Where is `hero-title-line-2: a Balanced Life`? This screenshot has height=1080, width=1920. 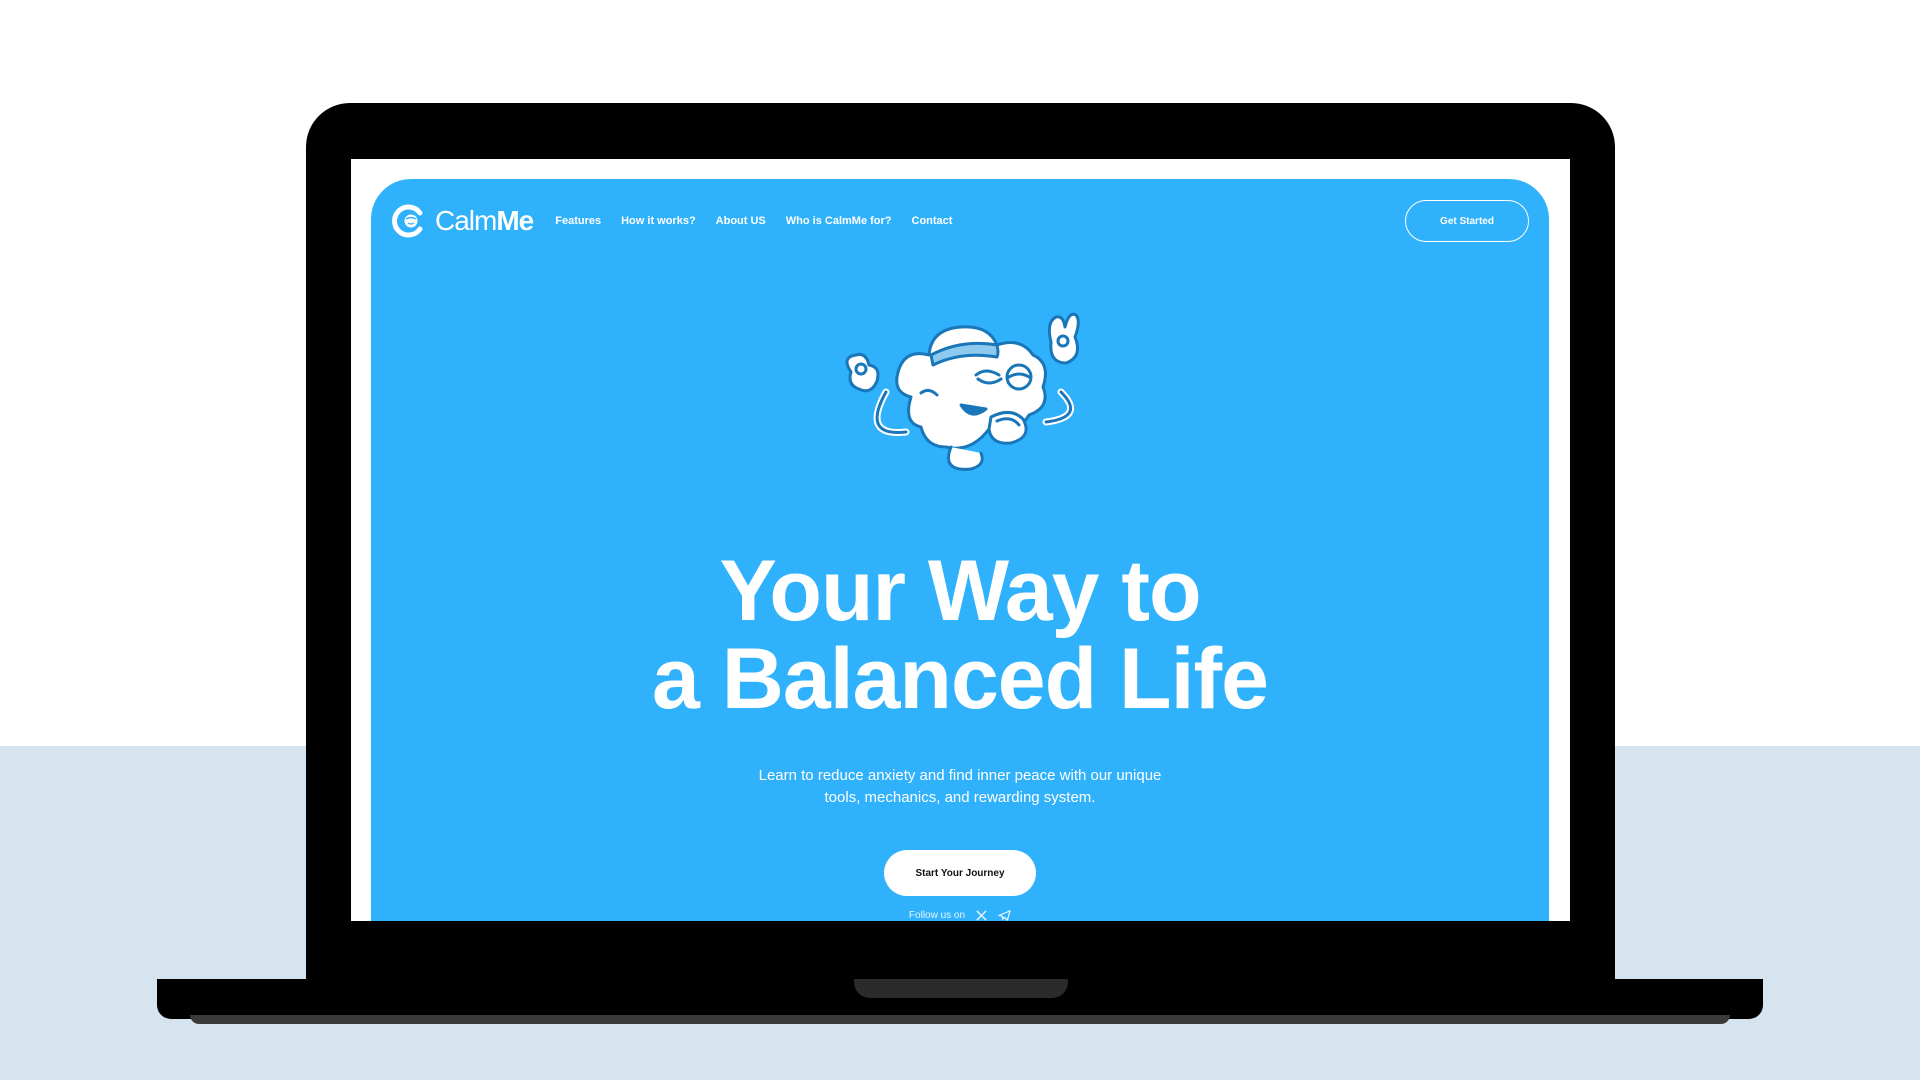
hero-title-line-2: a Balanced Life is located at coordinates (960, 679).